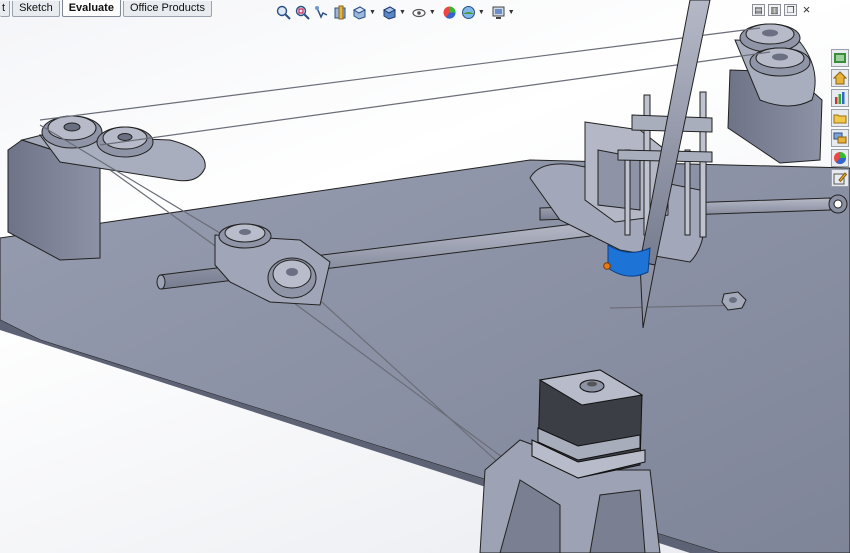 The height and width of the screenshot is (553, 850). What do you see at coordinates (790, 10) in the screenshot?
I see `restore-icon: ❐` at bounding box center [790, 10].